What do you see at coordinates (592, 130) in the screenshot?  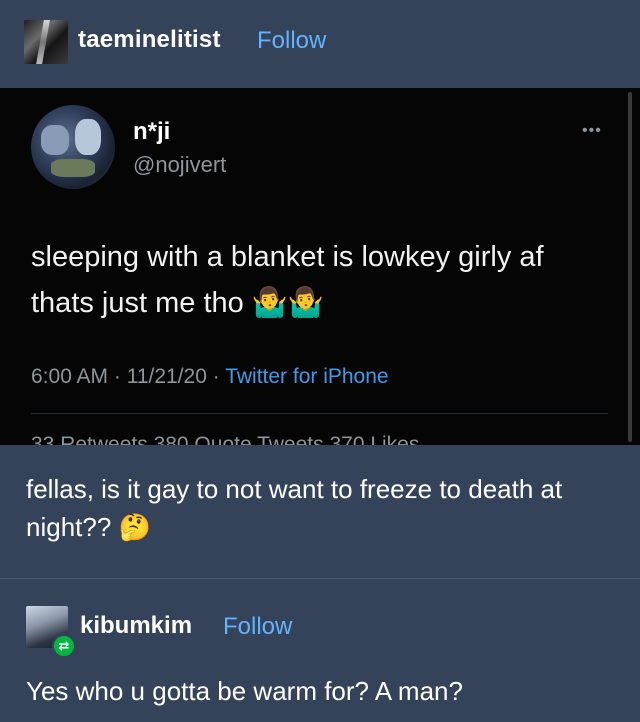 I see `ellipsis-icon: •••` at bounding box center [592, 130].